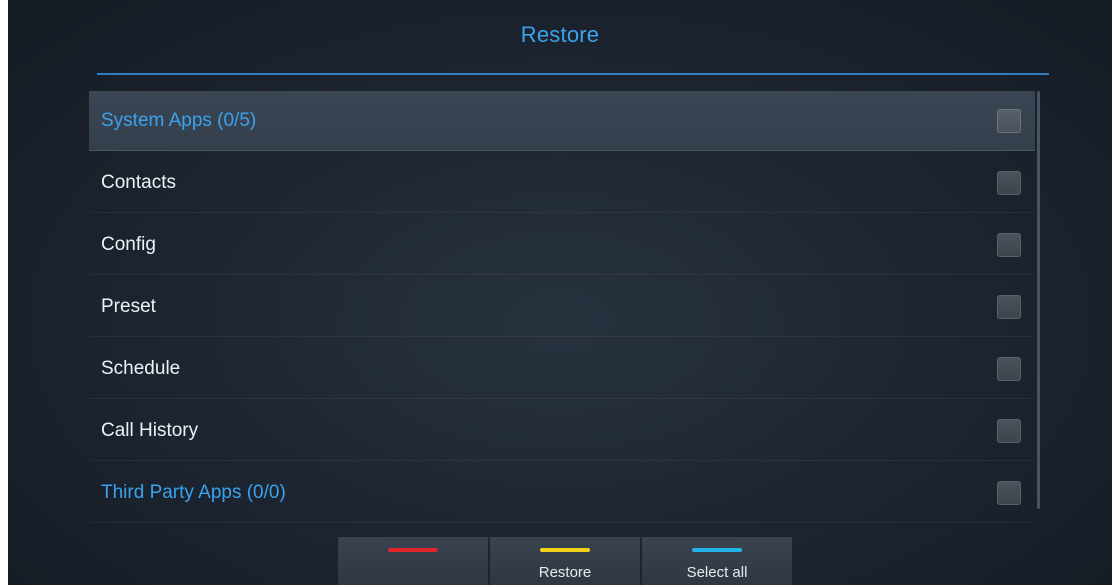  Describe the element at coordinates (562, 183) in the screenshot. I see `list-item-contacts: Contacts` at that location.